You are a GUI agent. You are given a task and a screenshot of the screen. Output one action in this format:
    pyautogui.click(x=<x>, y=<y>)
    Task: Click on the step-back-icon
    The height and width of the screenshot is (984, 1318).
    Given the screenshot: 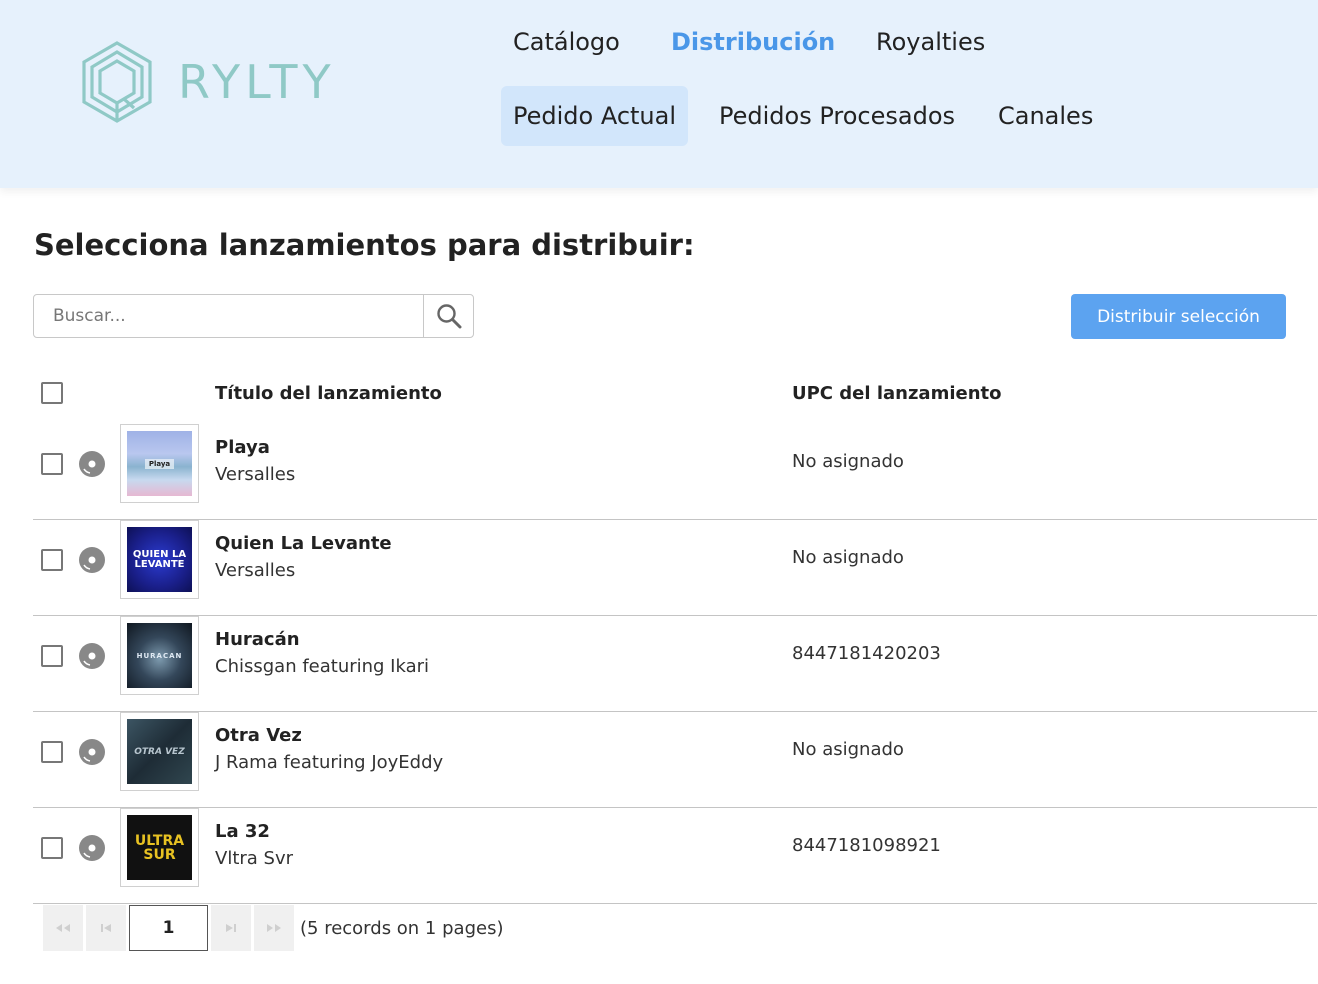 What is the action you would take?
    pyautogui.click(x=106, y=928)
    